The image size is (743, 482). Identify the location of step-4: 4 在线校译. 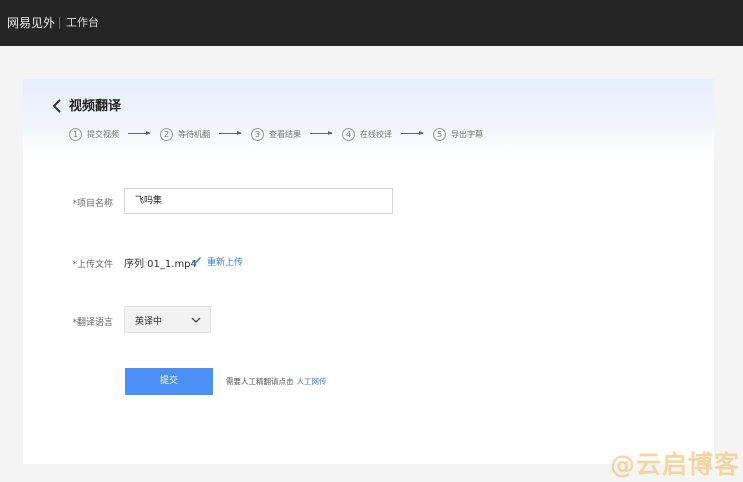
(367, 134).